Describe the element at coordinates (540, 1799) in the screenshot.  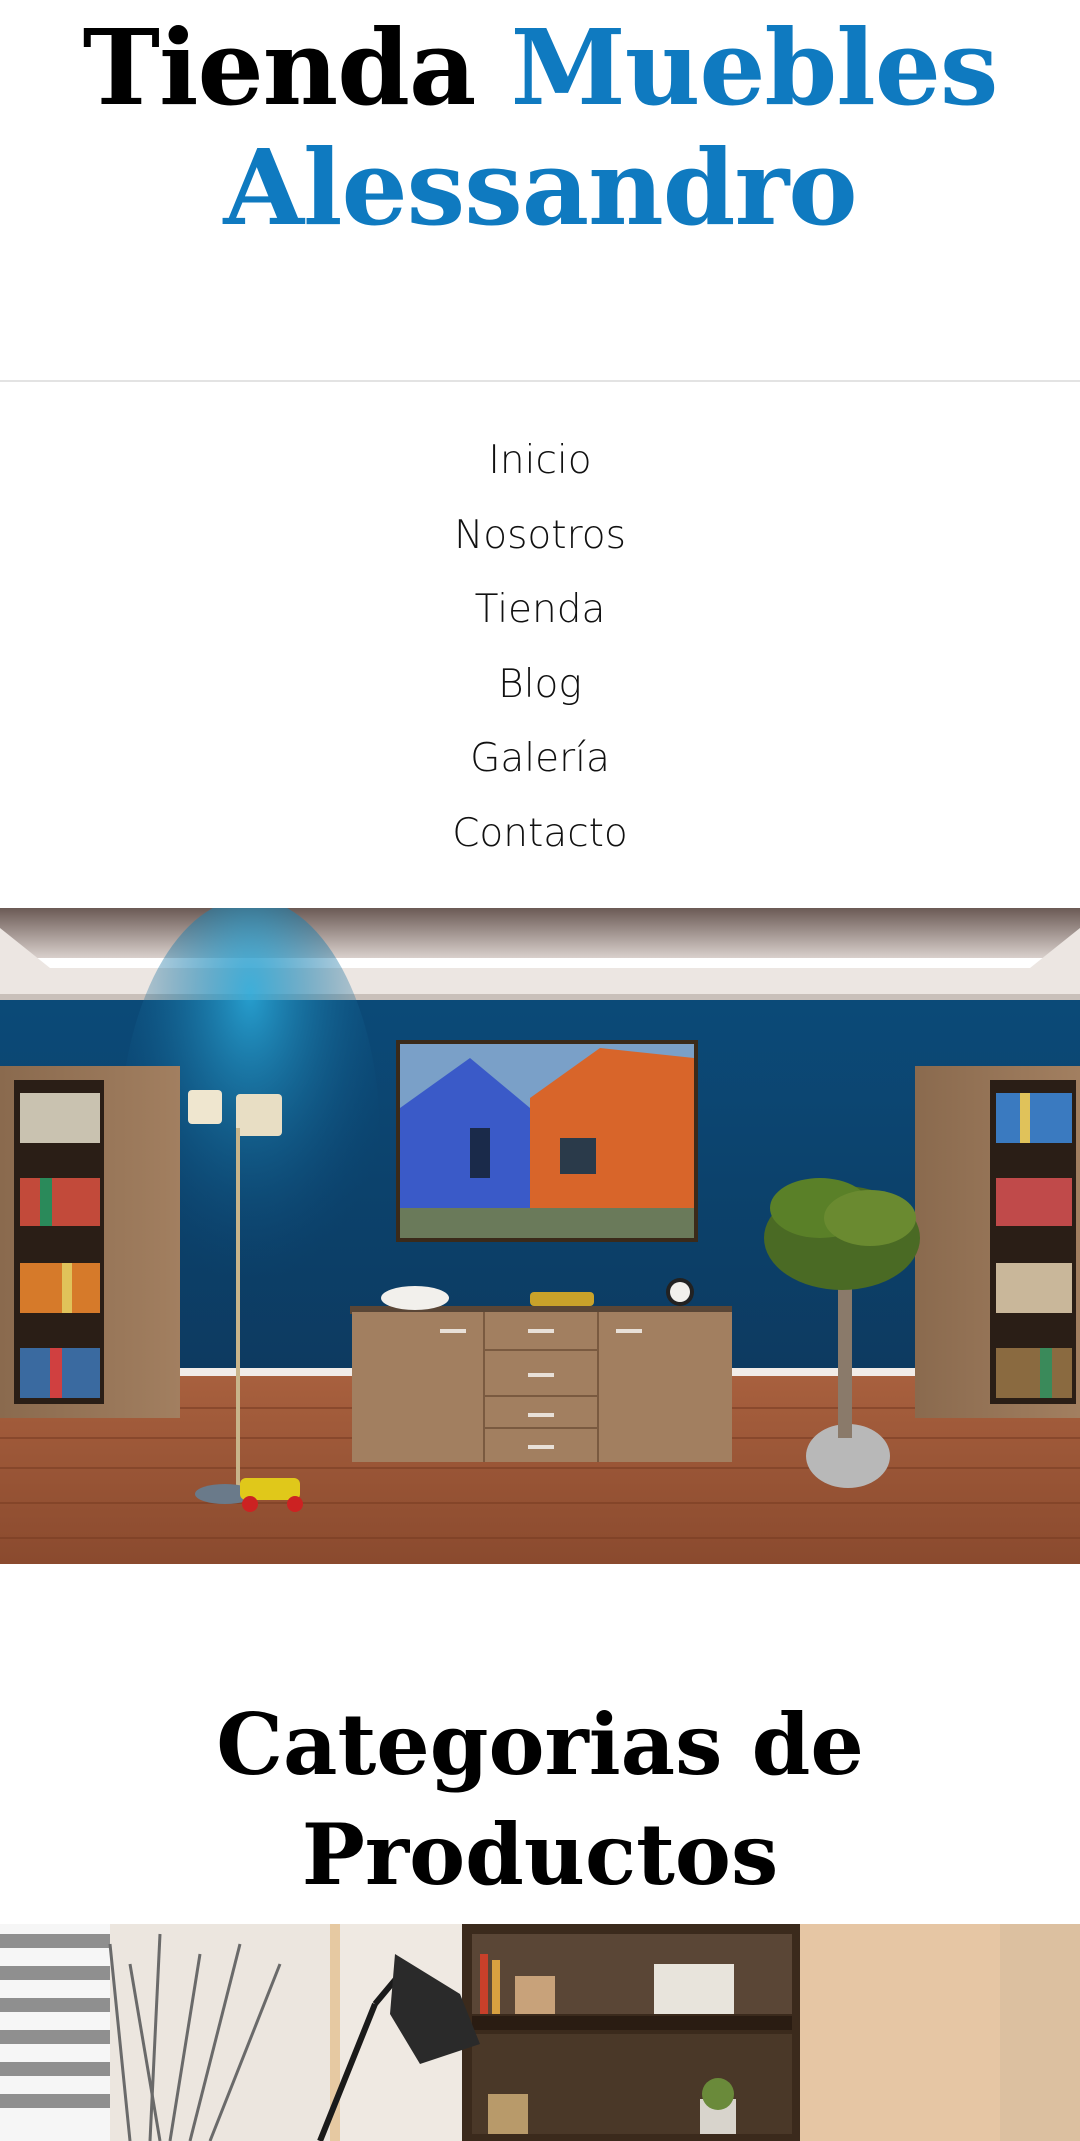
I see `categories-title: Categorias de Productos` at that location.